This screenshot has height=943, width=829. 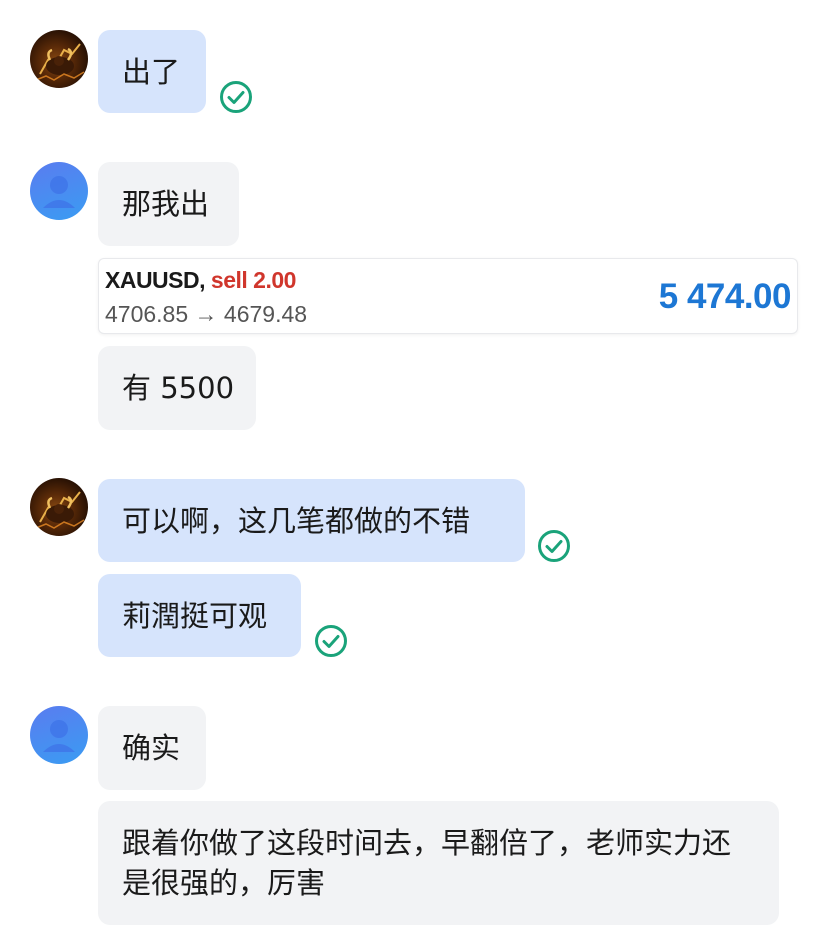 I want to click on message-text: 出了, so click(x=151, y=71).